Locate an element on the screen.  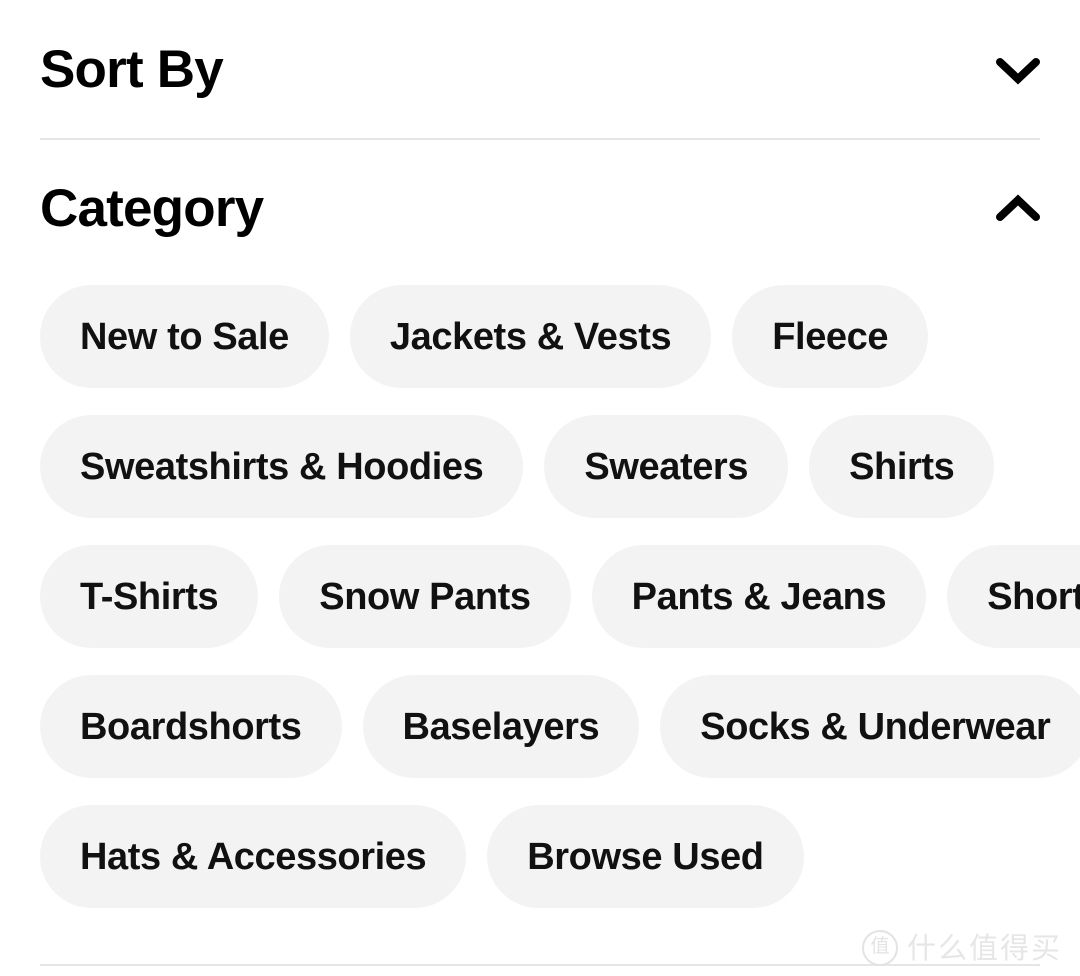
category-pill-new-to-sale: New to Sale is located at coordinates (184, 336).